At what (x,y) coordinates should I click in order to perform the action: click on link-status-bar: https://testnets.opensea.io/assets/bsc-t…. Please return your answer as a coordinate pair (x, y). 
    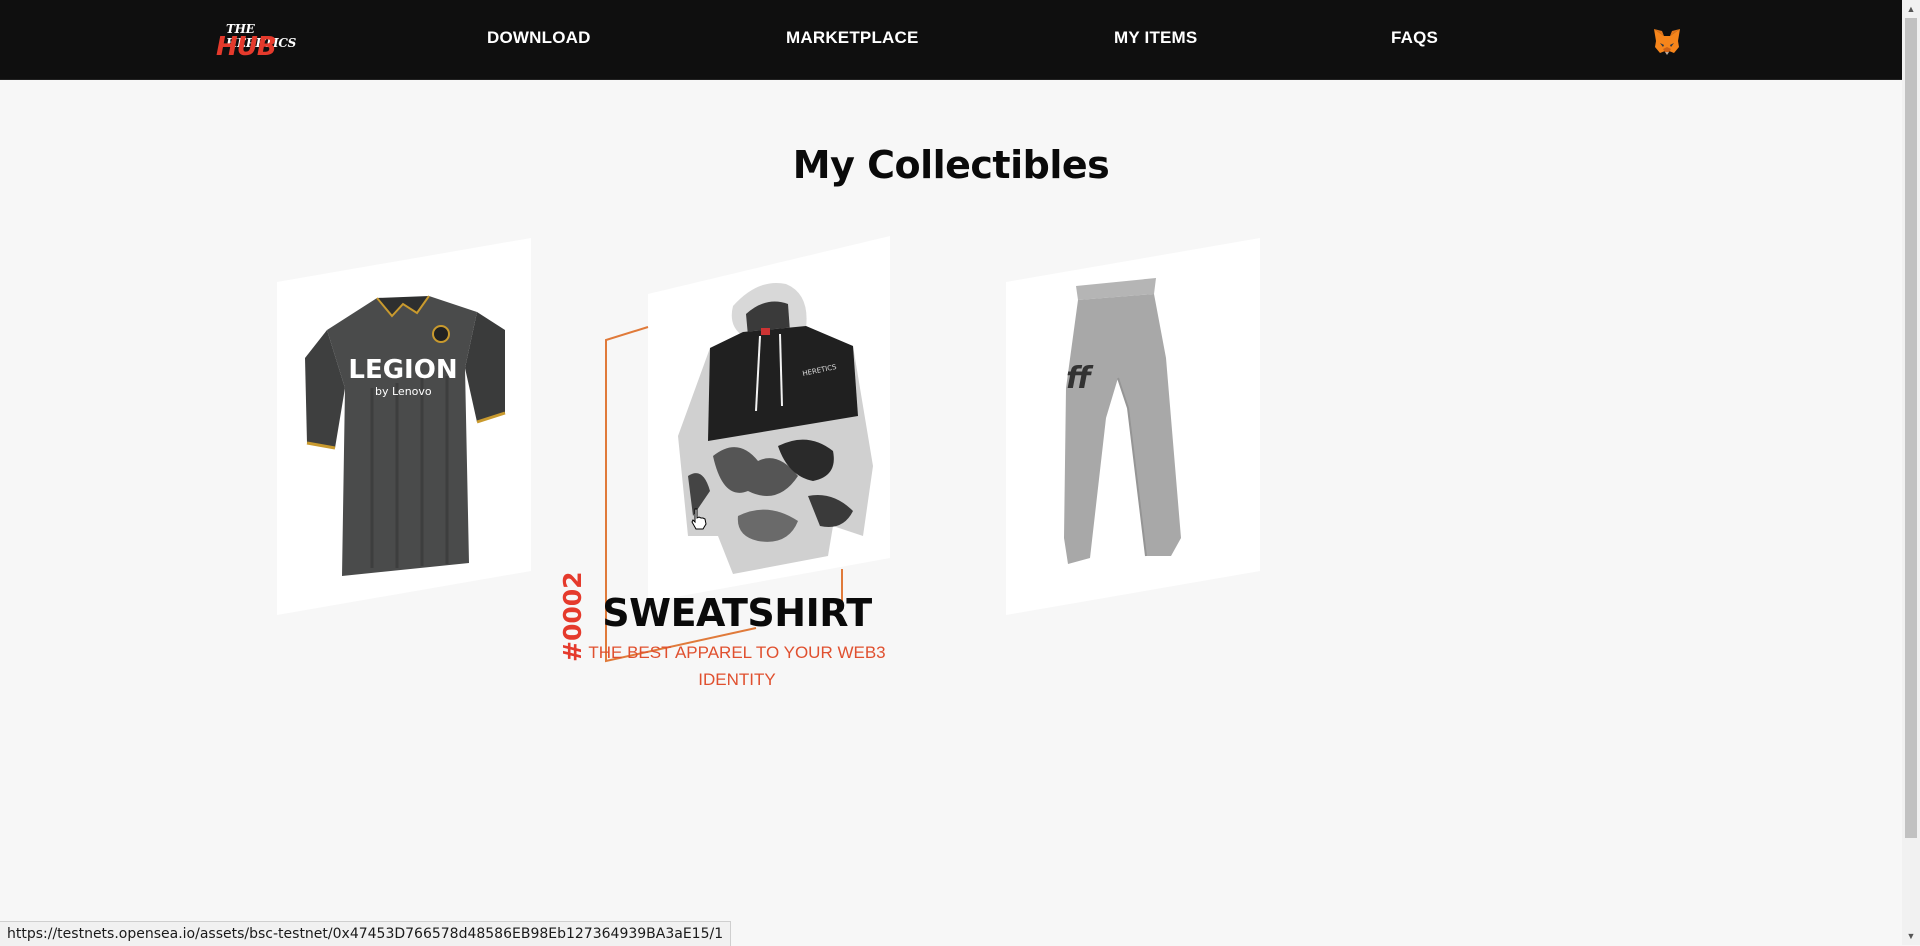
    Looking at the image, I should click on (366, 933).